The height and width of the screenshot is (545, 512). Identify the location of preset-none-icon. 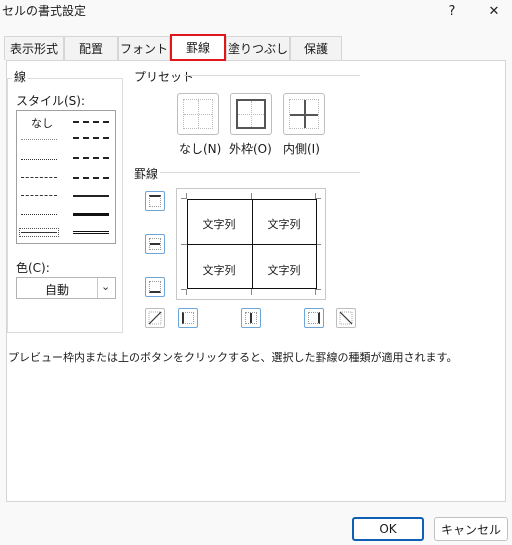
(198, 114).